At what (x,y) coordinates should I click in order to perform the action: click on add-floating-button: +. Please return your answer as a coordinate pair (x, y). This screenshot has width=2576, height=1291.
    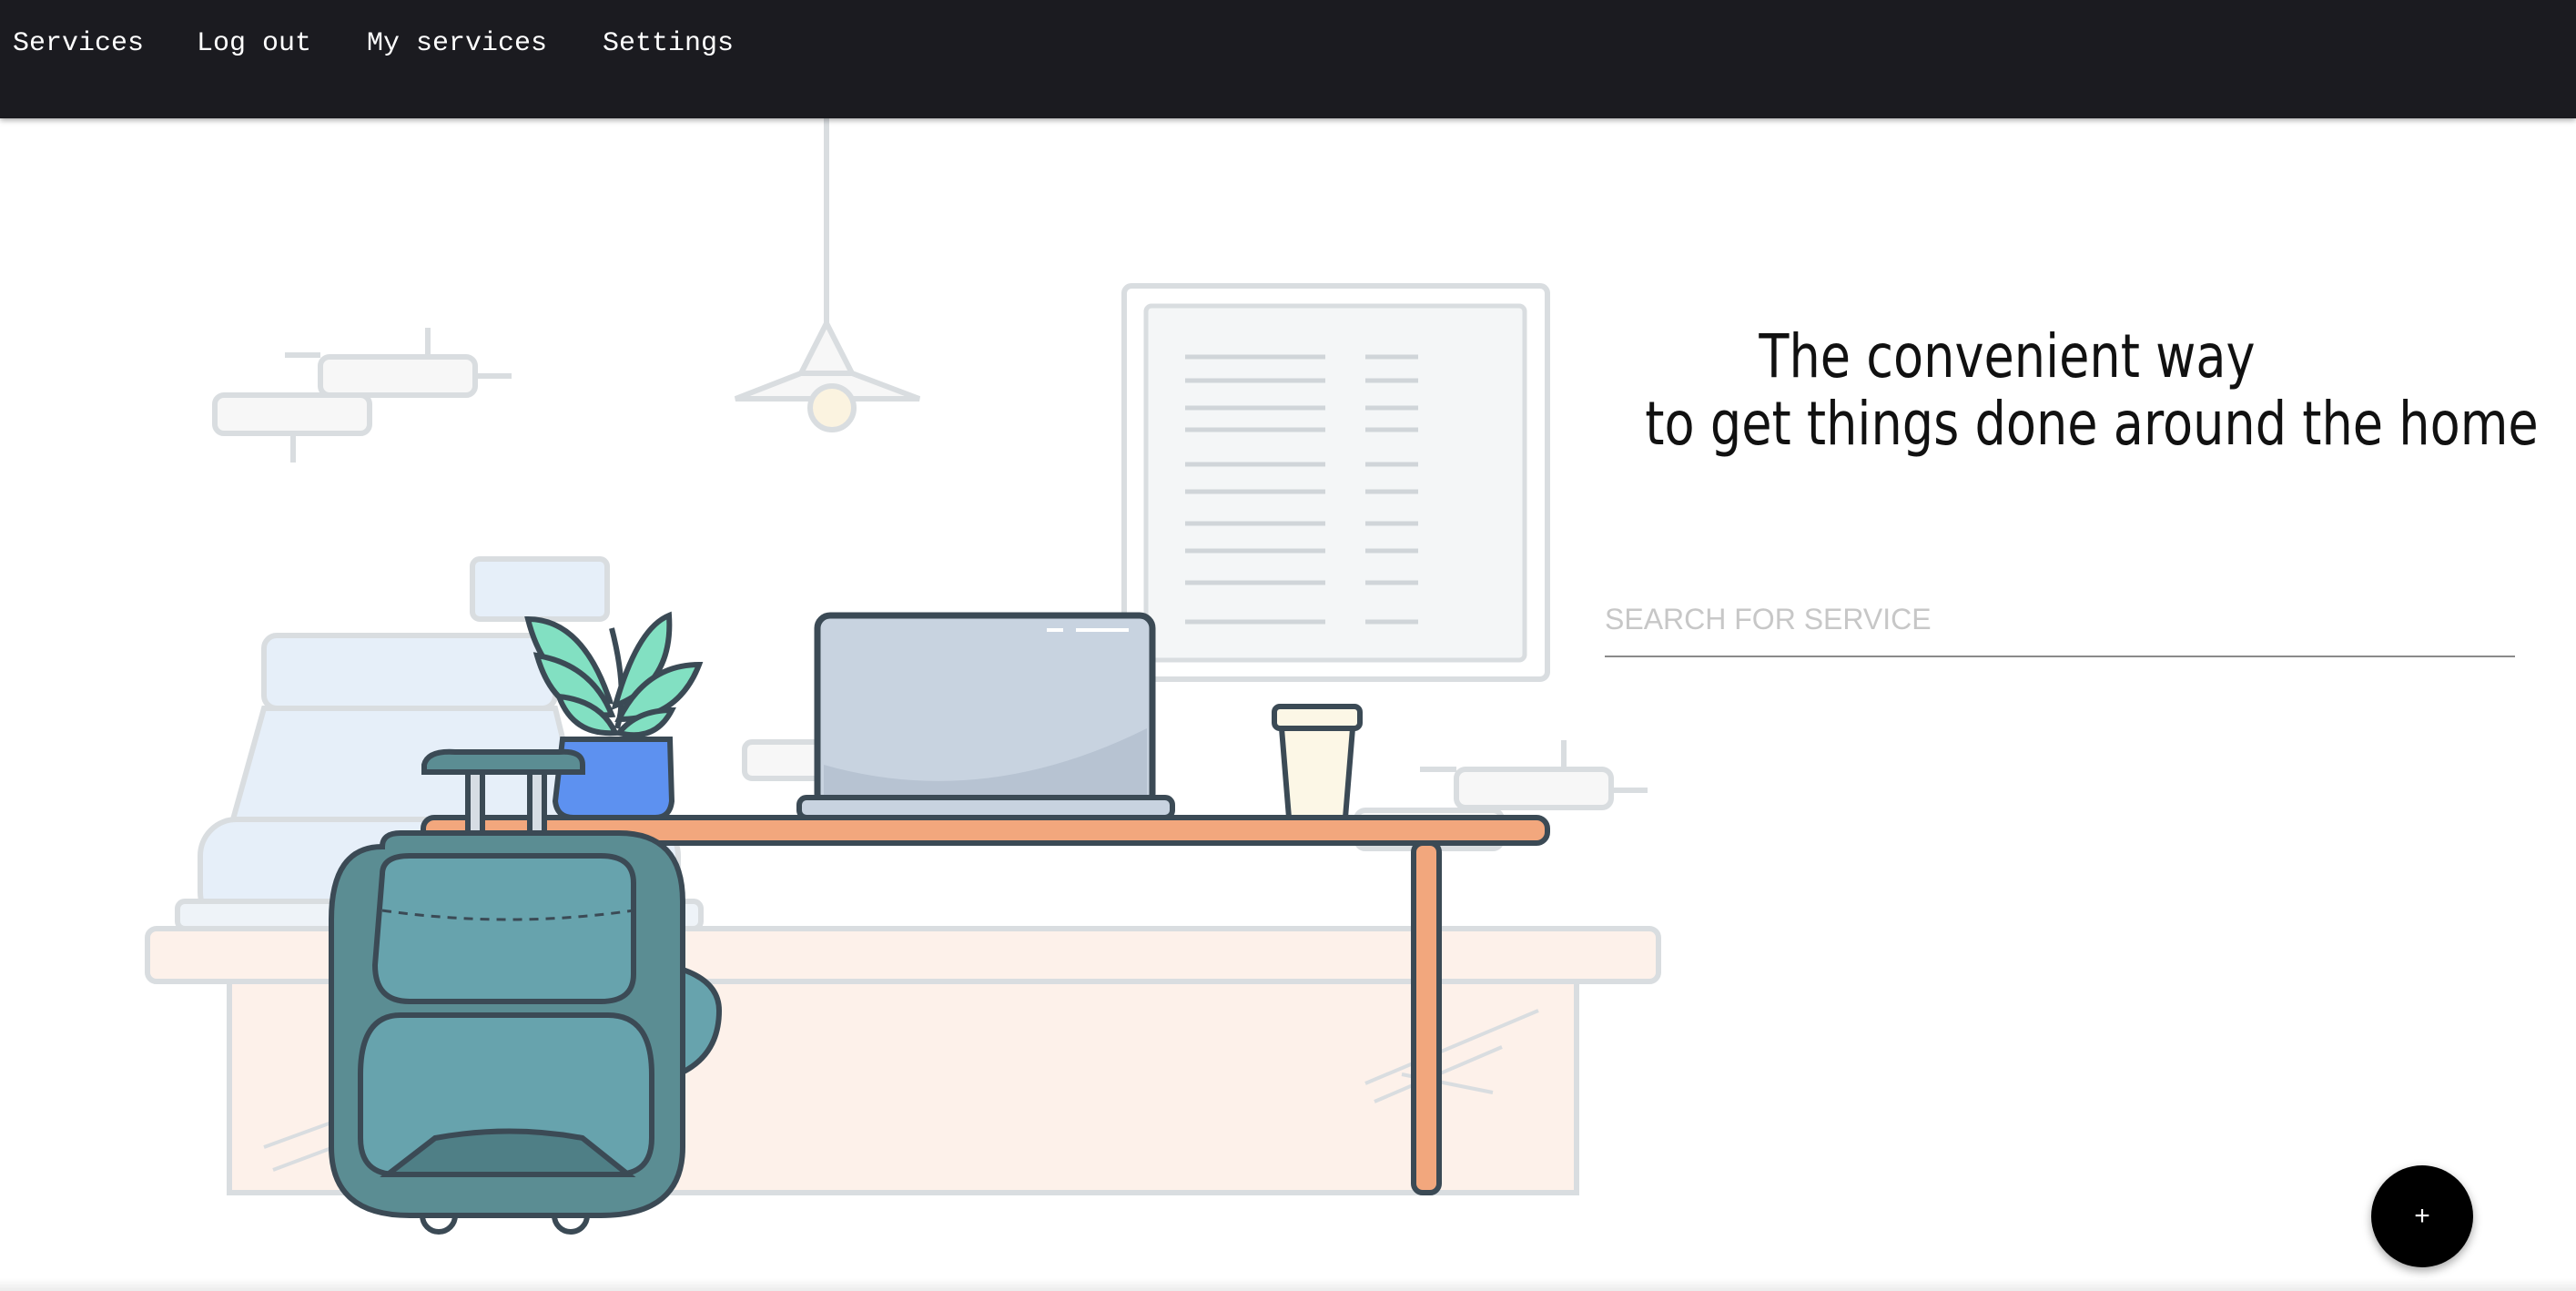
    Looking at the image, I should click on (2422, 1216).